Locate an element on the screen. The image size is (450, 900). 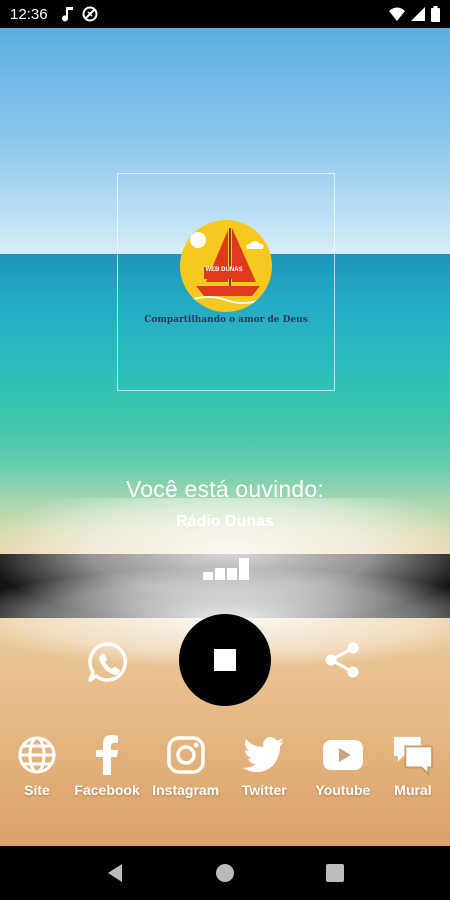
globe-icon is located at coordinates (37, 755).